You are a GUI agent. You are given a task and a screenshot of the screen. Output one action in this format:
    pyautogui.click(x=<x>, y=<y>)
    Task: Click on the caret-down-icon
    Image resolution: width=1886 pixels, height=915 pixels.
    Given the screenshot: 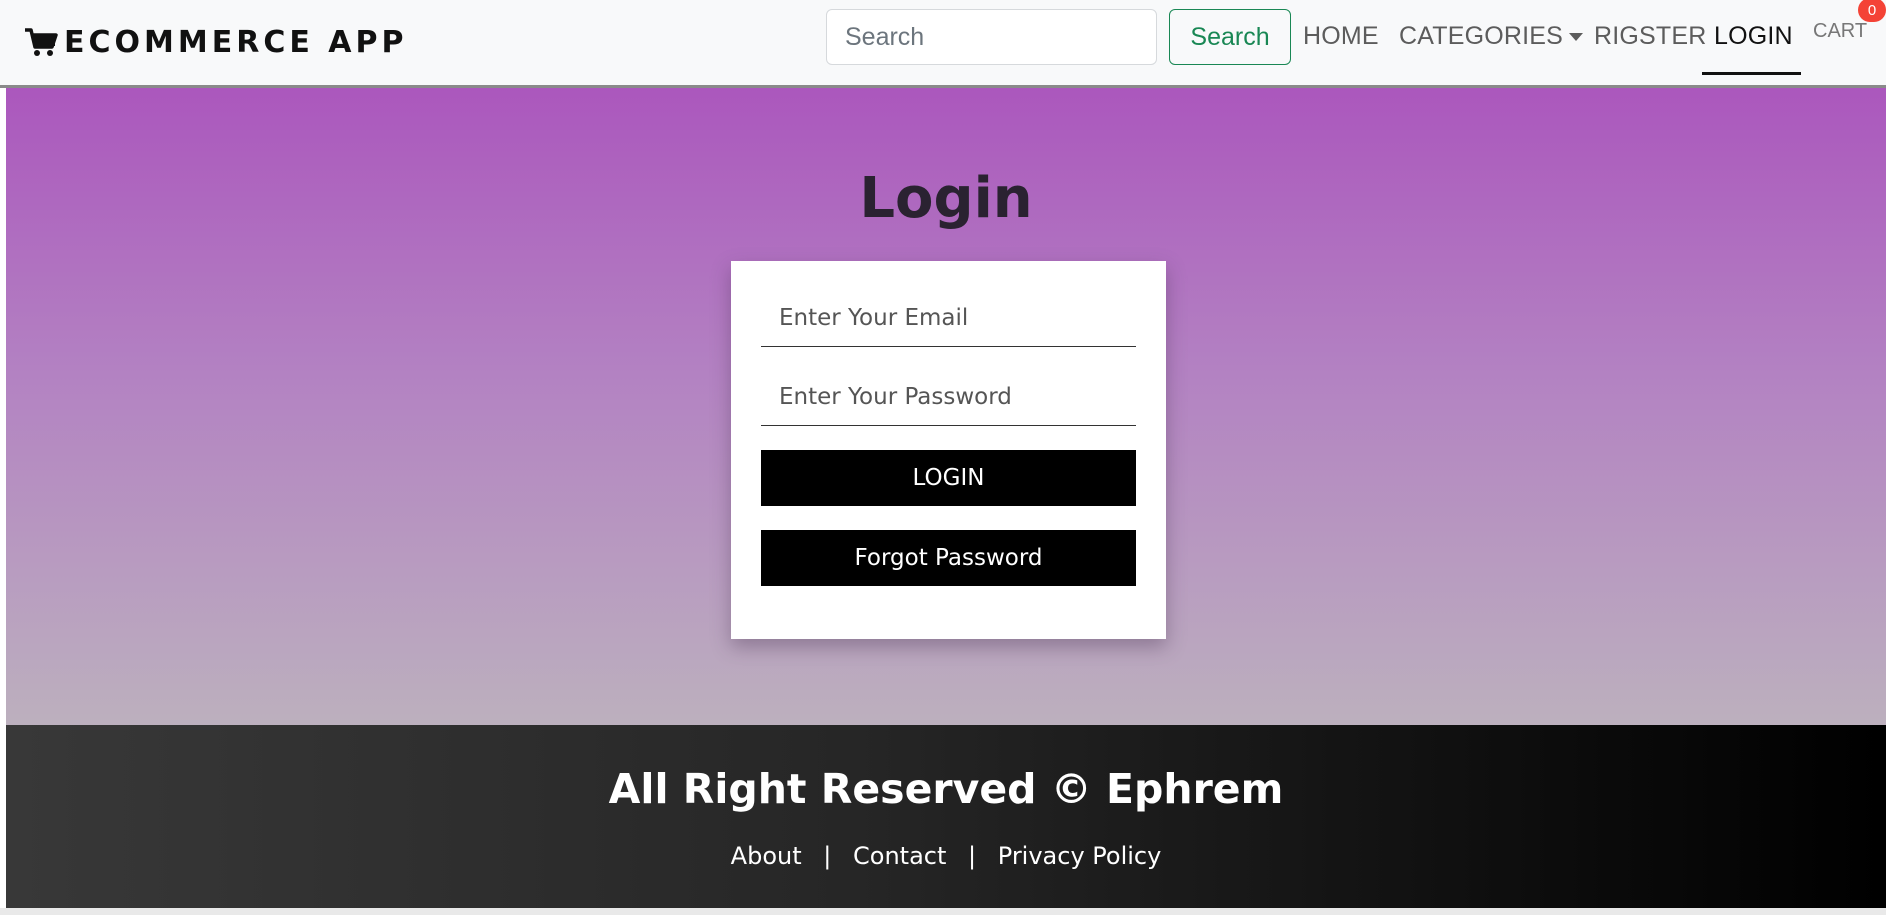 What is the action you would take?
    pyautogui.click(x=1576, y=37)
    